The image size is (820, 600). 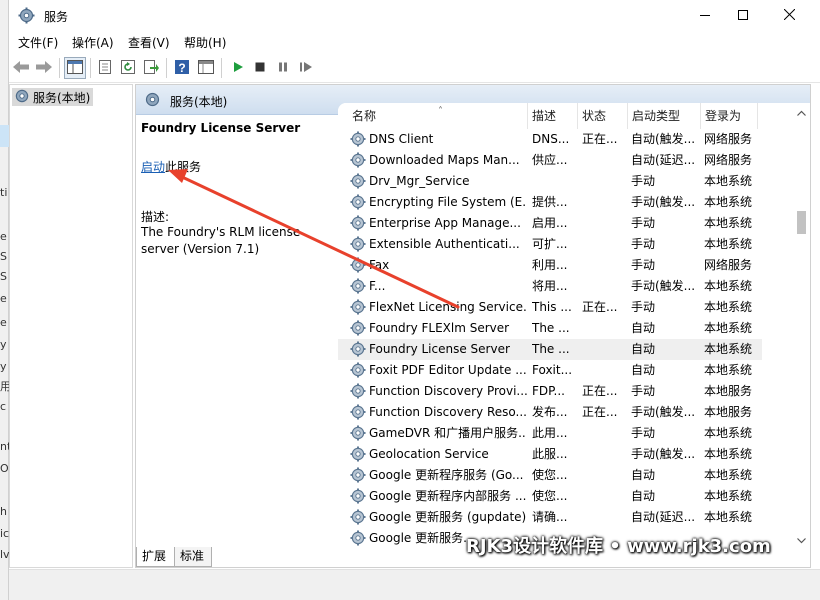 I want to click on maximize-button, so click(x=743, y=15).